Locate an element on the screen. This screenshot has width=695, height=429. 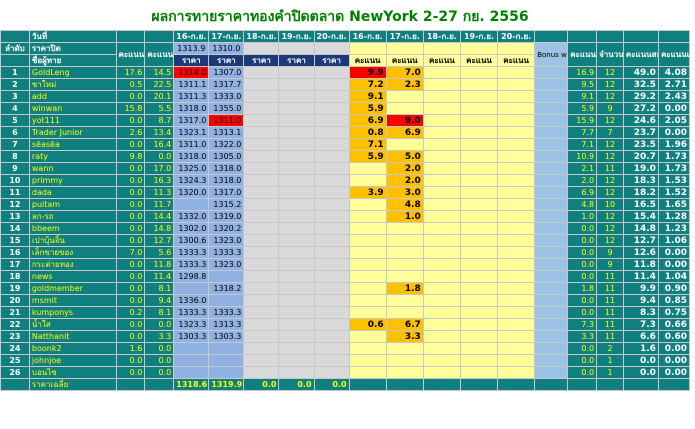
avg-score: 4.08 is located at coordinates (674, 72).